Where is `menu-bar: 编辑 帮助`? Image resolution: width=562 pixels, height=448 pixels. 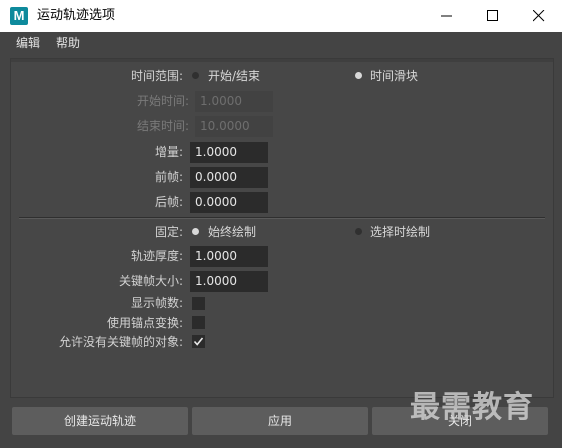 menu-bar: 编辑 帮助 is located at coordinates (281, 43).